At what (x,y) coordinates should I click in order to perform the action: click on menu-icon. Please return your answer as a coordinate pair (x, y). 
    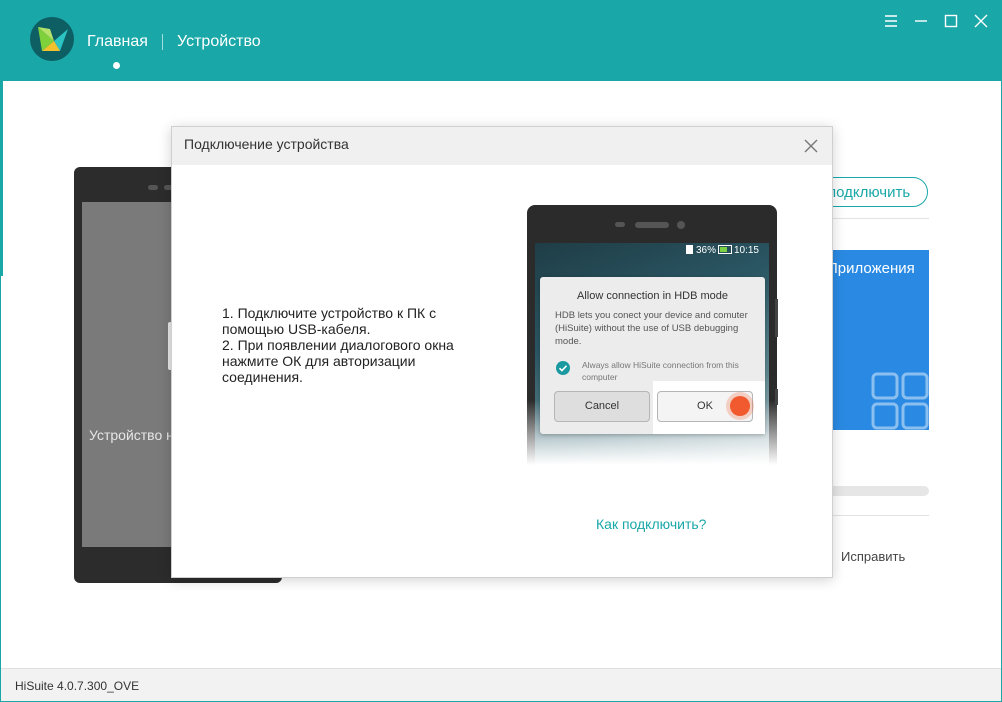
    Looking at the image, I should click on (891, 21).